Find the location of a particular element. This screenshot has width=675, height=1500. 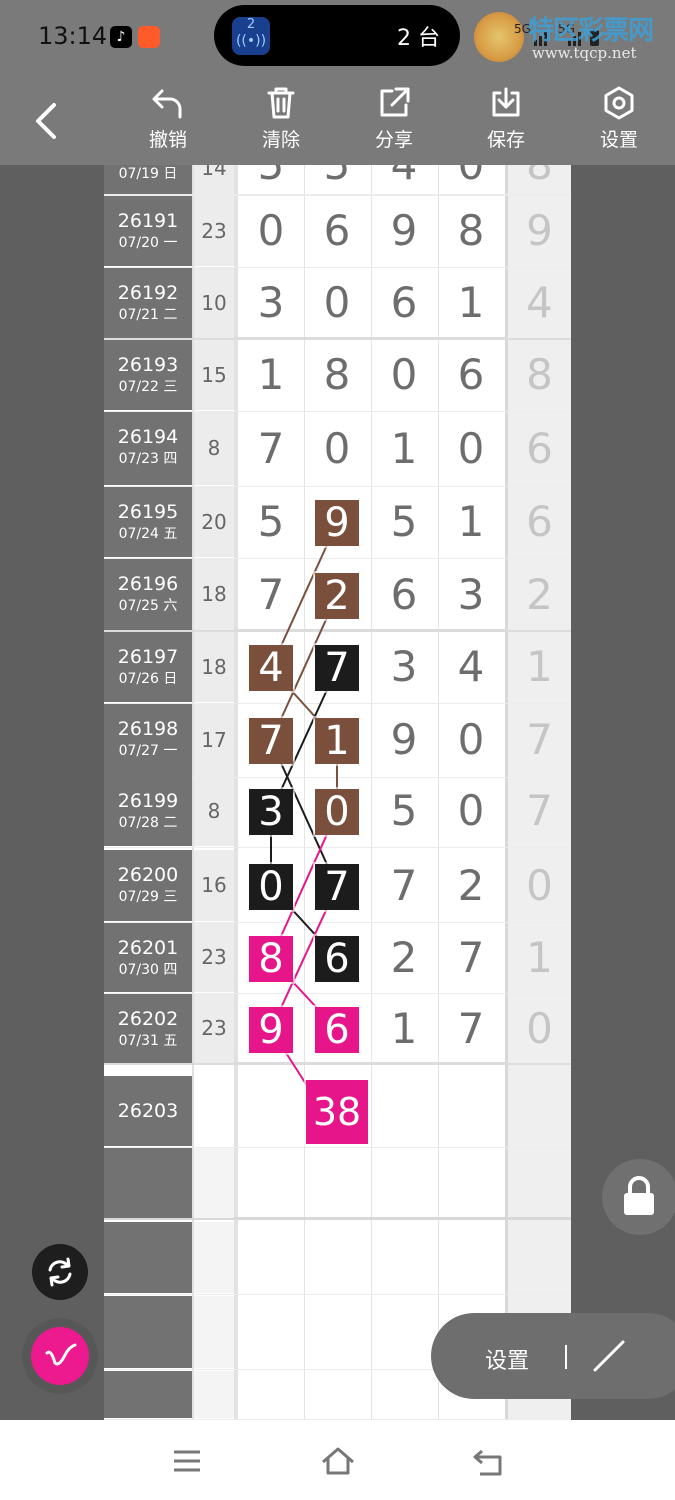

settings-label: 设置 is located at coordinates (618, 140).